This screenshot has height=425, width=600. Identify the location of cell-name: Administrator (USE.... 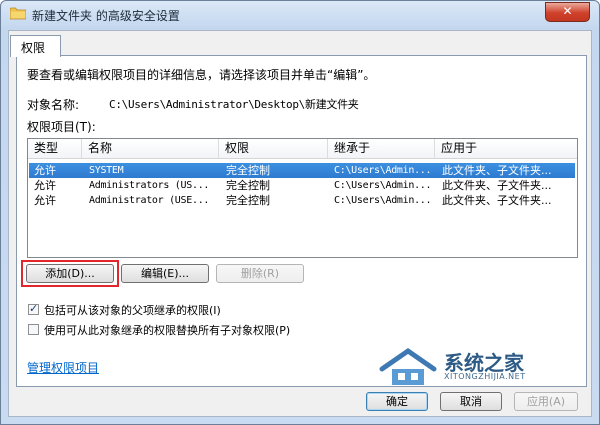
(149, 200).